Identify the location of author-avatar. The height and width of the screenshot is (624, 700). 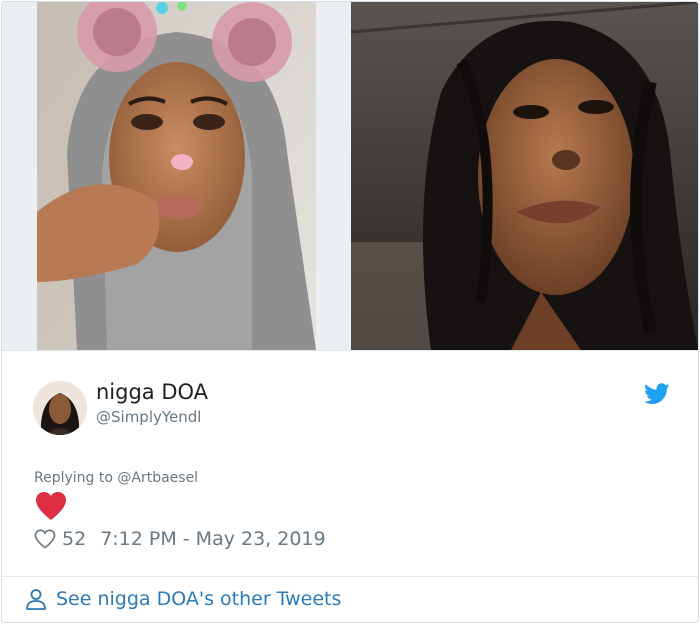
(60, 408).